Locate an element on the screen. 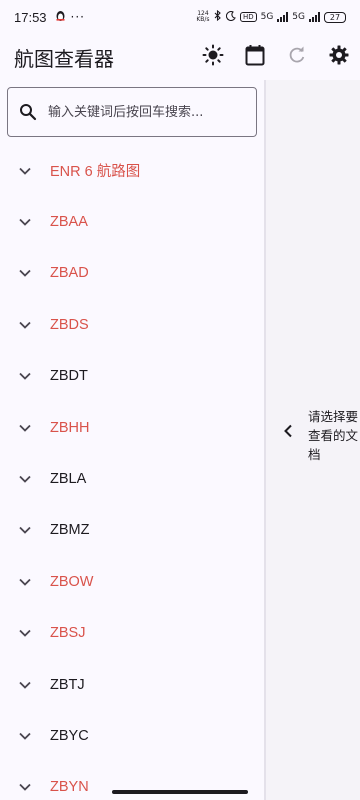  calendar-icon is located at coordinates (255, 57).